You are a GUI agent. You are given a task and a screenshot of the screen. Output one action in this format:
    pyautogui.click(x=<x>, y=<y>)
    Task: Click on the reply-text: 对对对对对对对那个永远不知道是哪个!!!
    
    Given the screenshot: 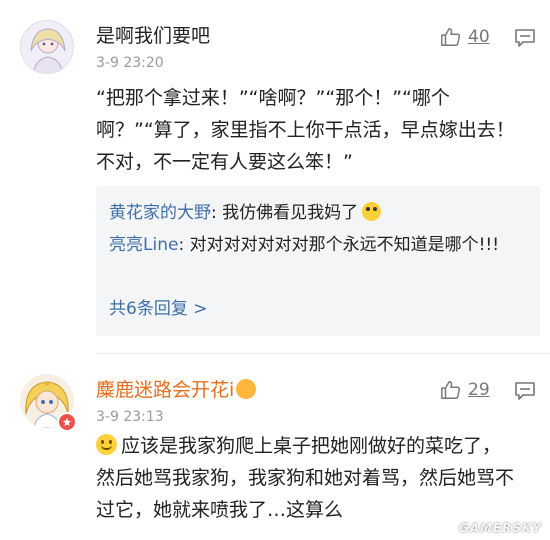 What is the action you would take?
    pyautogui.click(x=344, y=245)
    